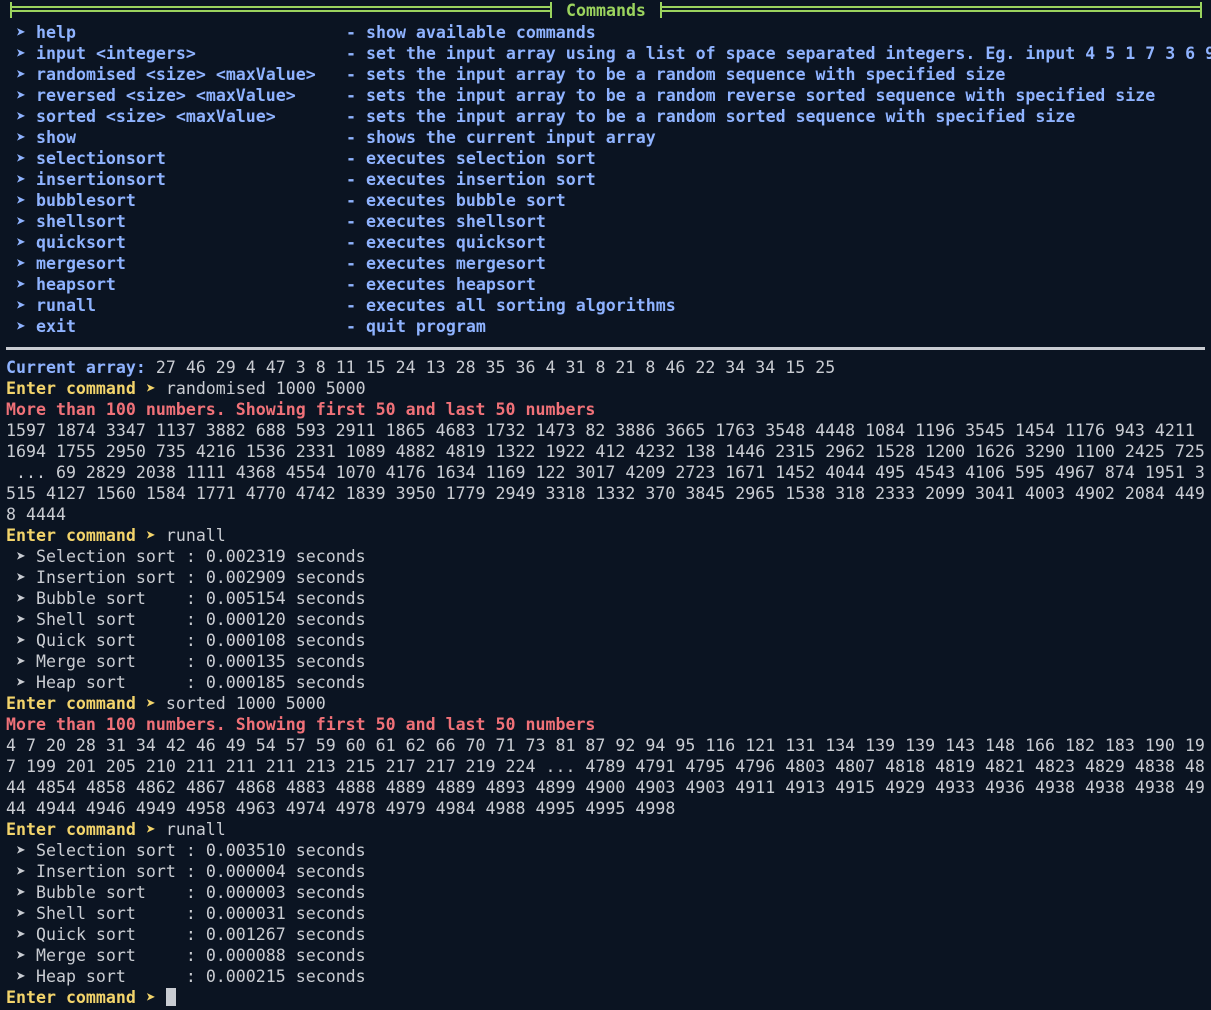  Describe the element at coordinates (191, 850) in the screenshot. I see `timing-row: ➤ Selection sort : 0.003510 seconds` at that location.